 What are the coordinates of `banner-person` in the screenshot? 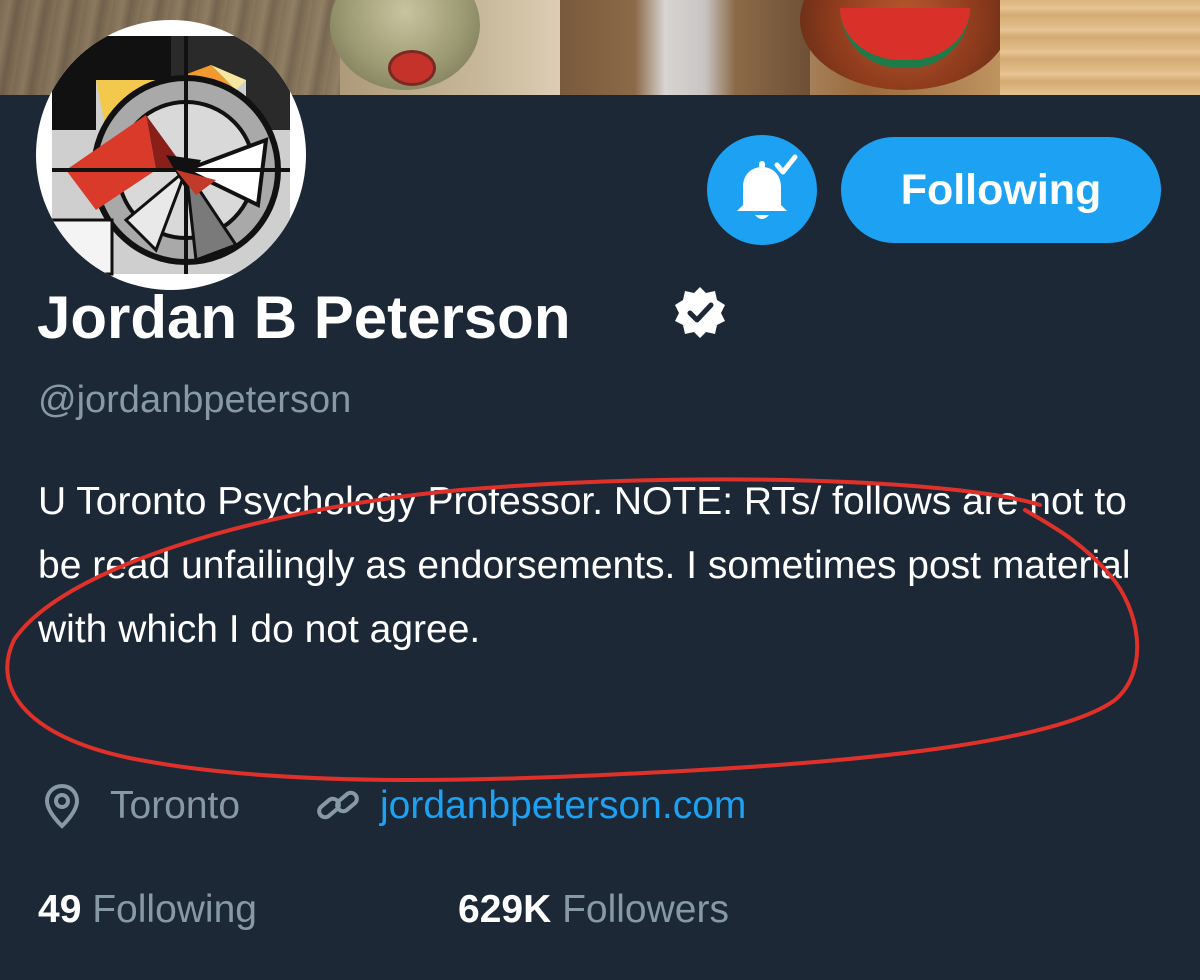 It's located at (685, 47).